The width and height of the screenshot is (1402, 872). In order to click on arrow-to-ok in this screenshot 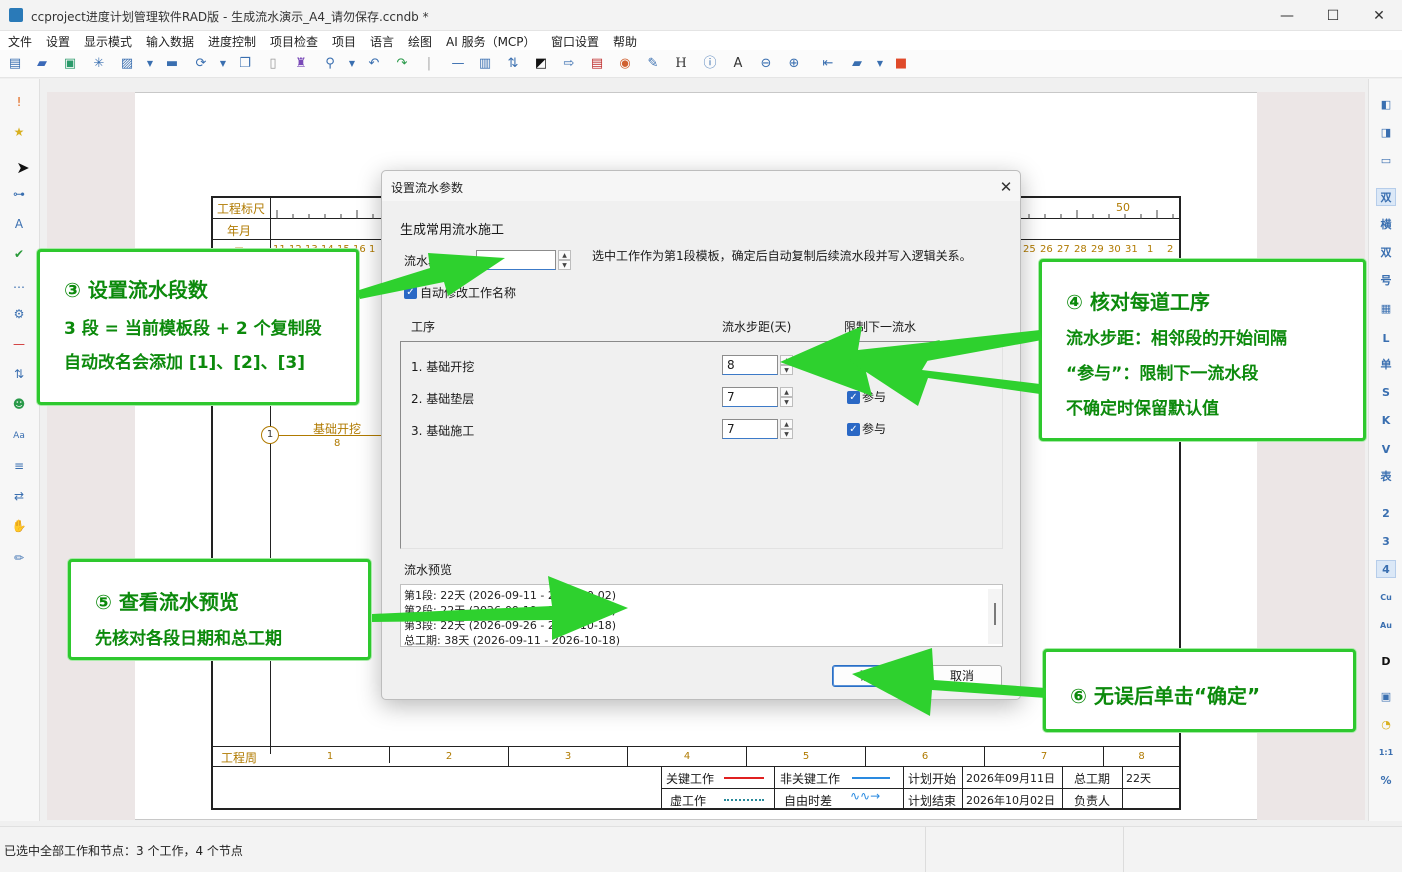, I will do `click(949, 682)`.